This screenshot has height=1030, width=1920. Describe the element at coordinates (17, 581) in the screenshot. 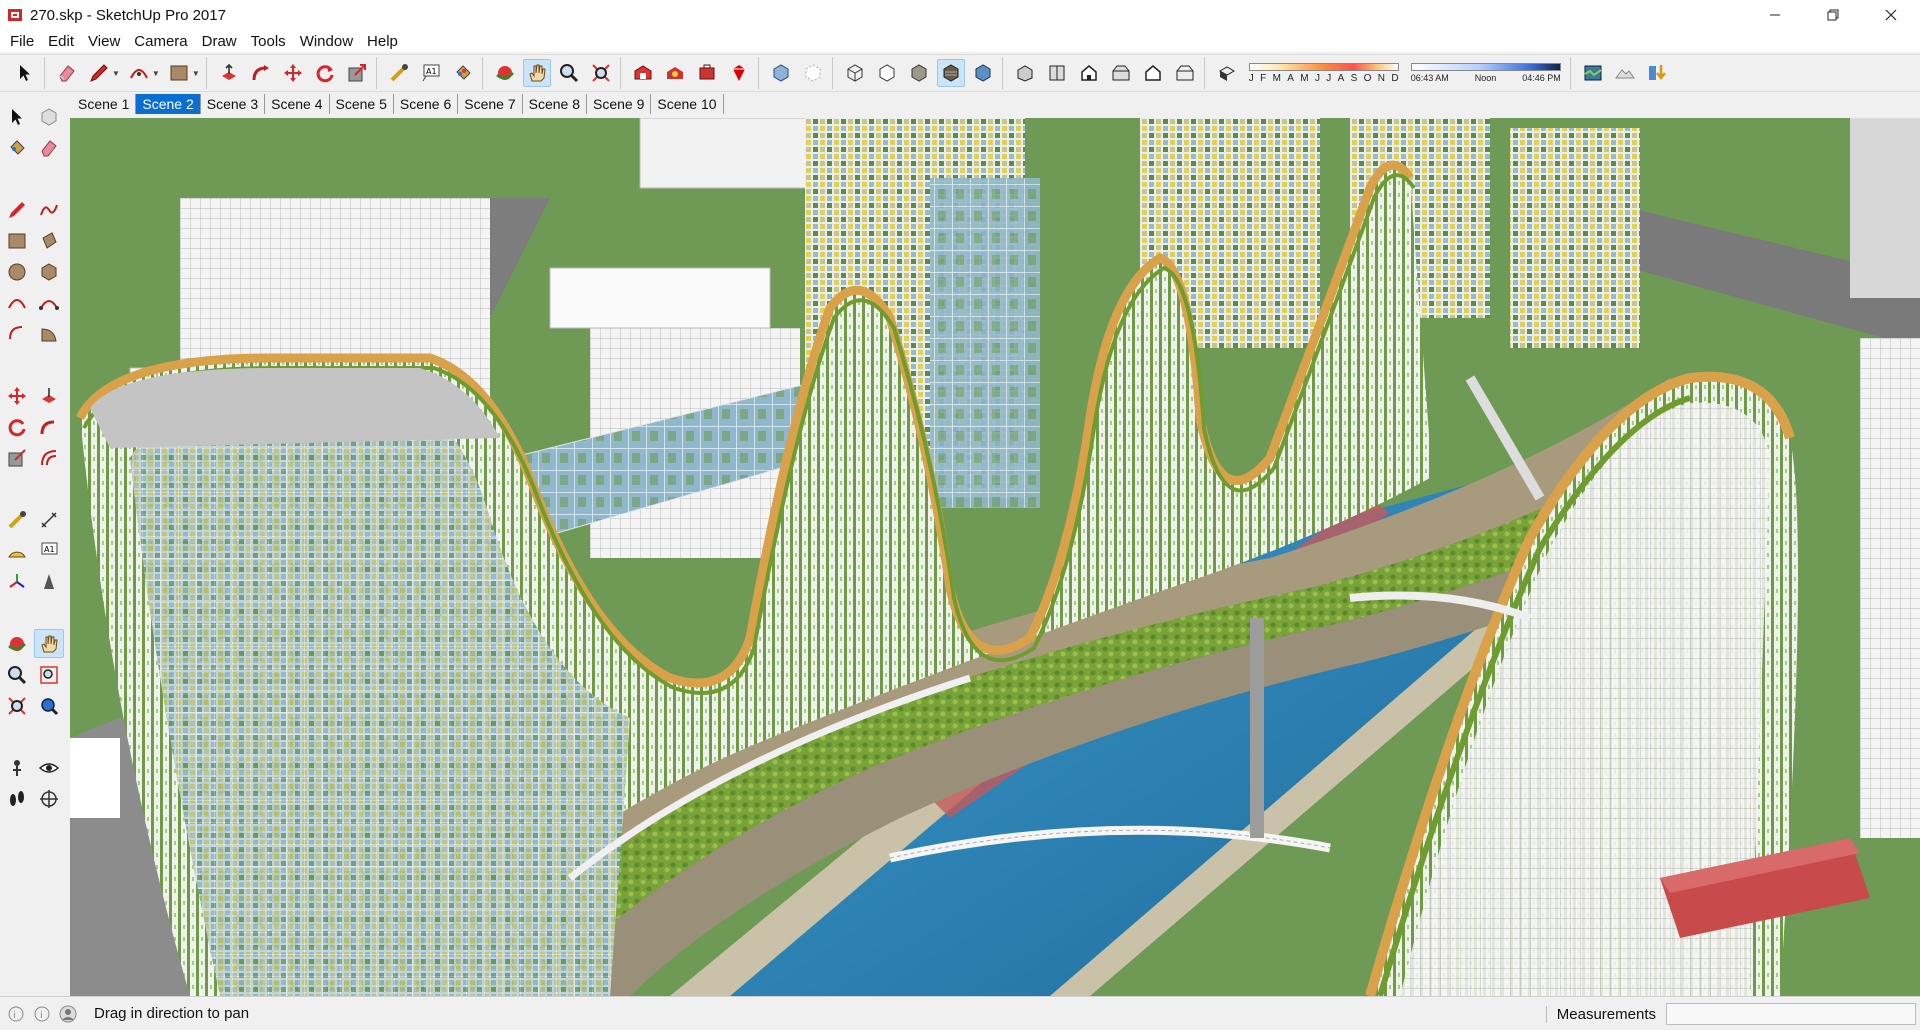

I see `axes-tool` at that location.